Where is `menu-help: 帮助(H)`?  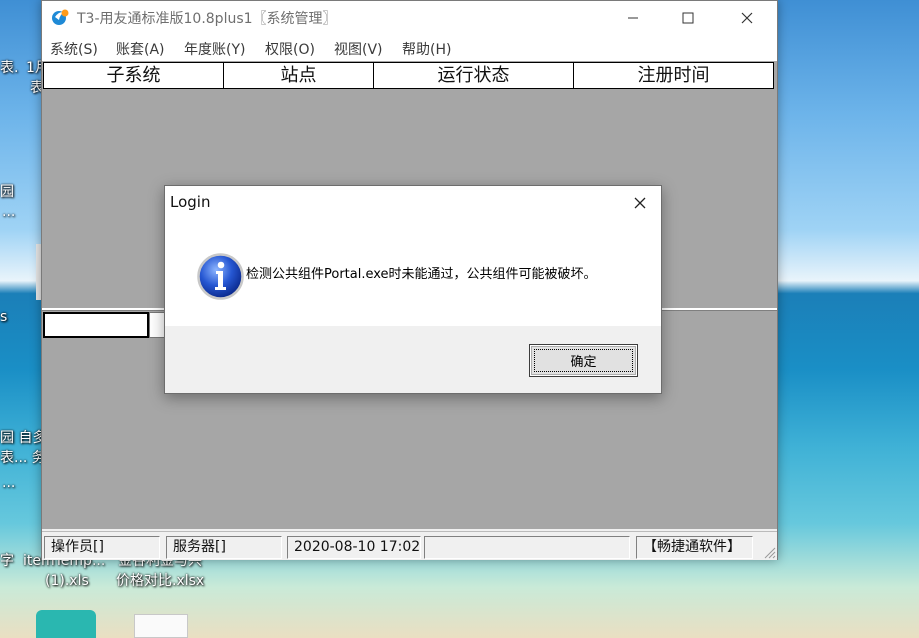
menu-help: 帮助(H) is located at coordinates (426, 49).